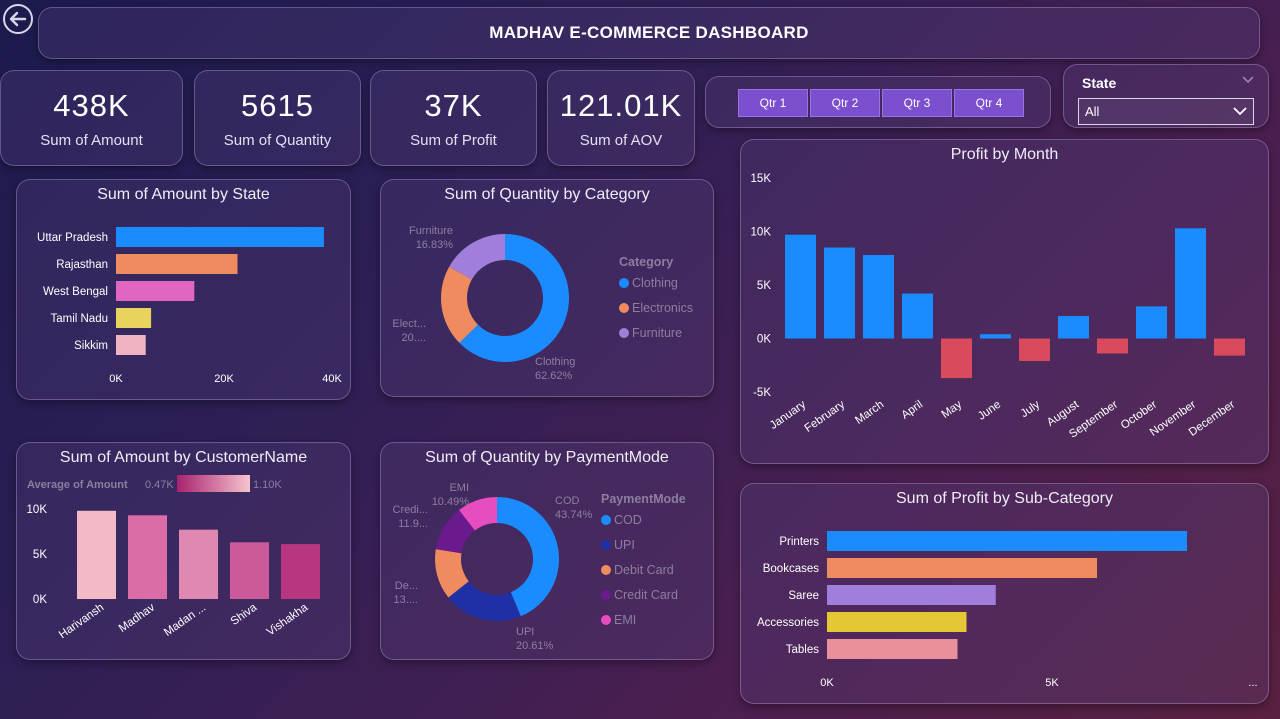 The width and height of the screenshot is (1280, 719). What do you see at coordinates (277, 140) in the screenshot?
I see `kpi-label: Sum of Quantity` at bounding box center [277, 140].